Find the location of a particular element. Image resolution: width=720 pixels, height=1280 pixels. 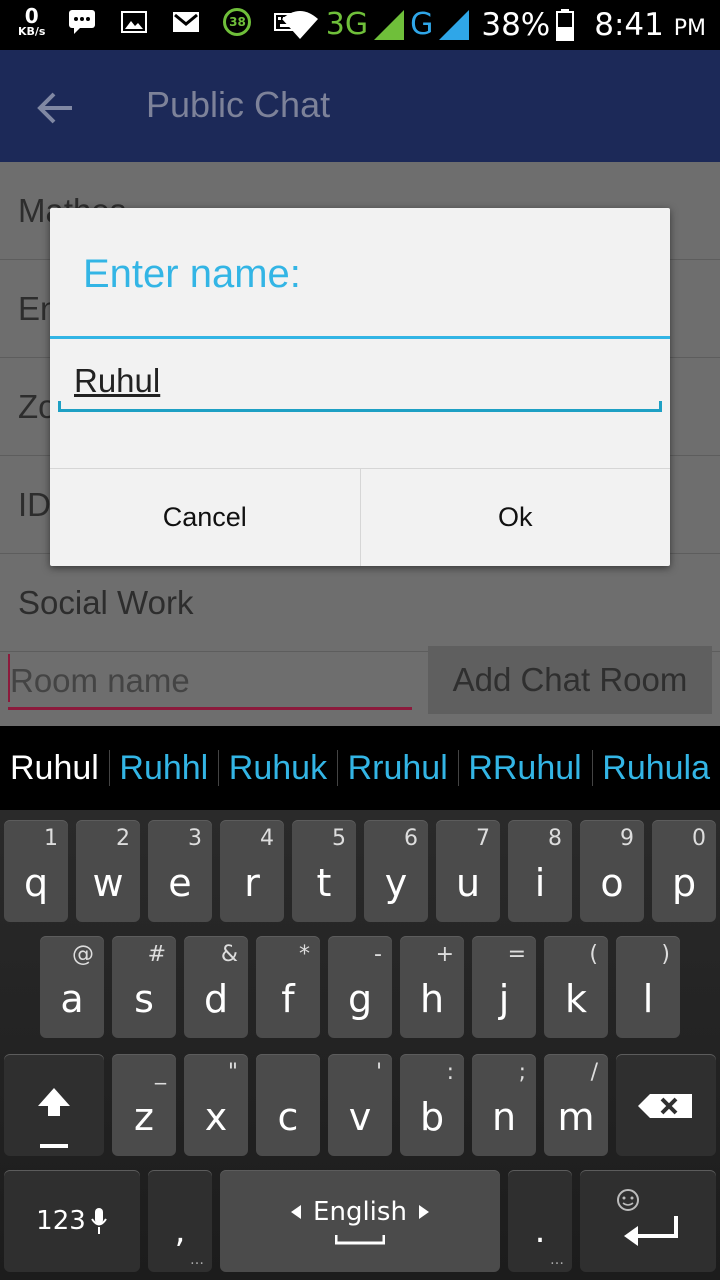

input-edge-left is located at coordinates (59, 405).